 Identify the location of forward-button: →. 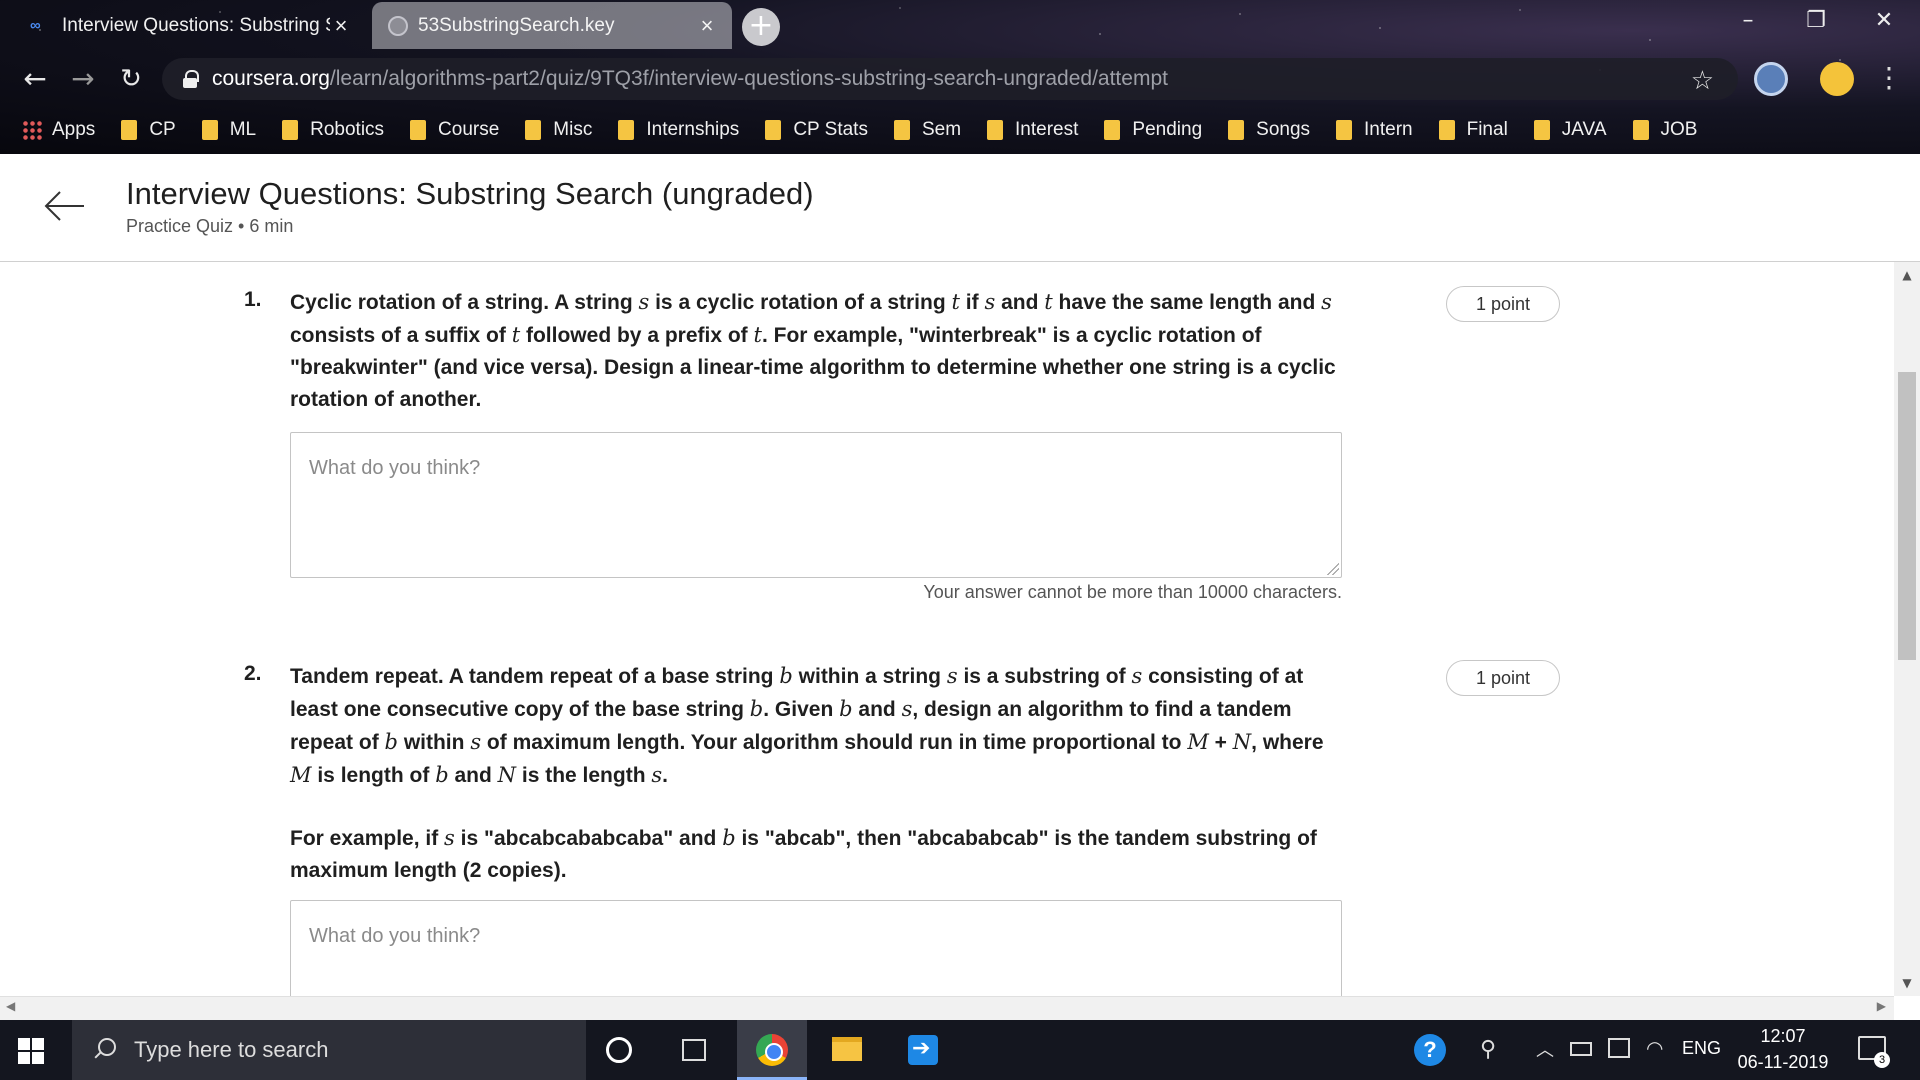
(83, 79).